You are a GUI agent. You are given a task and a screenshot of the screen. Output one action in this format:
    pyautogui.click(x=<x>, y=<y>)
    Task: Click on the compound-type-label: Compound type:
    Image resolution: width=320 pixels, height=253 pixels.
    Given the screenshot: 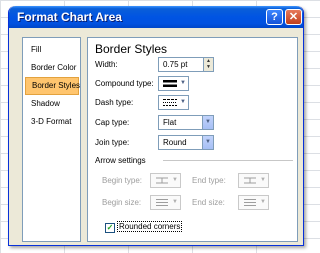 What is the action you would take?
    pyautogui.click(x=124, y=83)
    